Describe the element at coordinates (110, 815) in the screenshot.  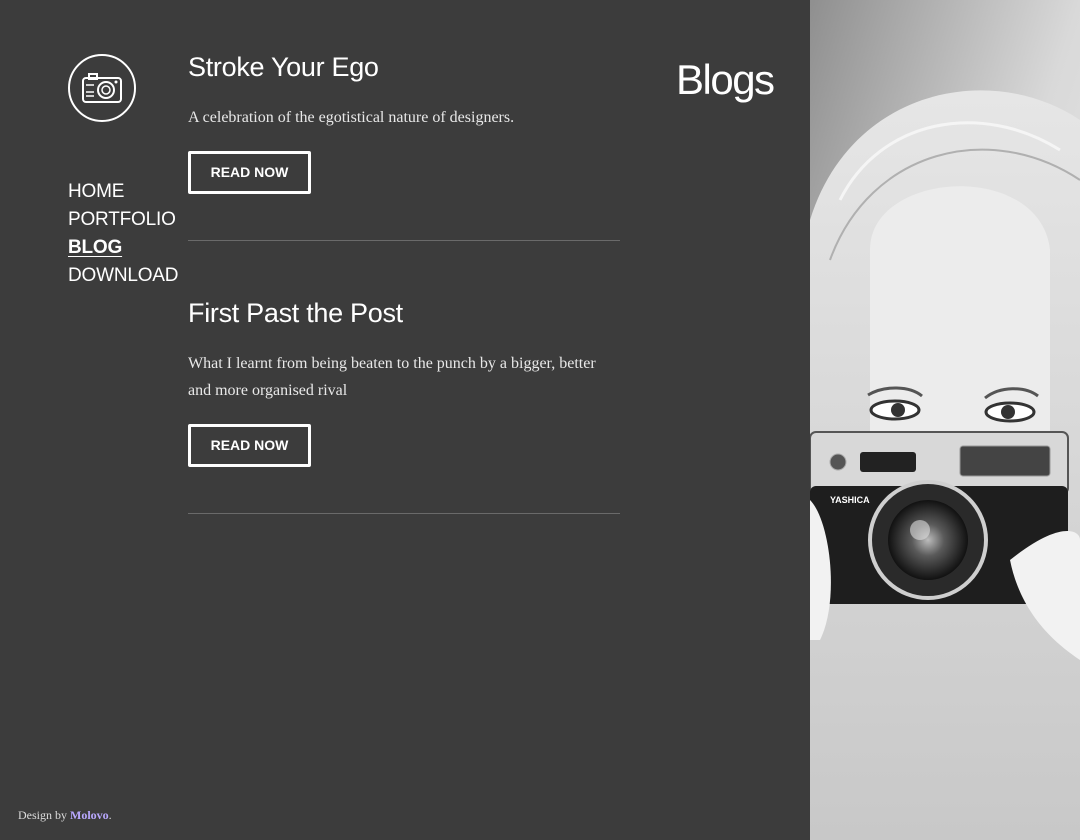
I see `credit-suffix: .` at that location.